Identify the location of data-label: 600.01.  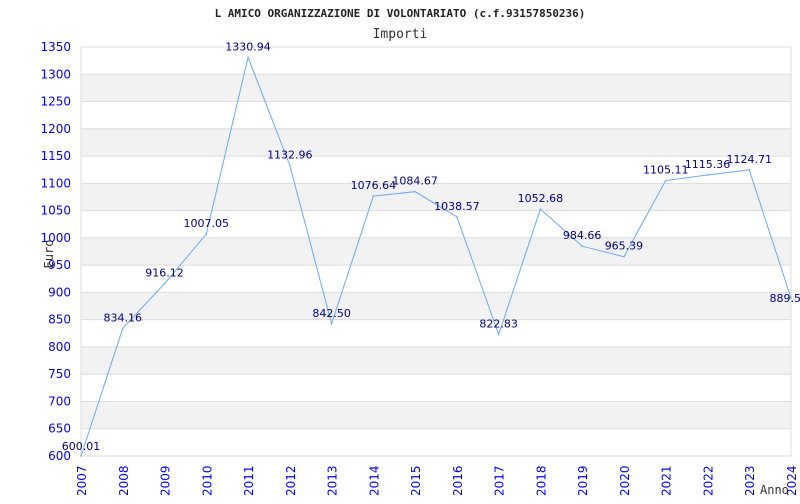
(81, 446).